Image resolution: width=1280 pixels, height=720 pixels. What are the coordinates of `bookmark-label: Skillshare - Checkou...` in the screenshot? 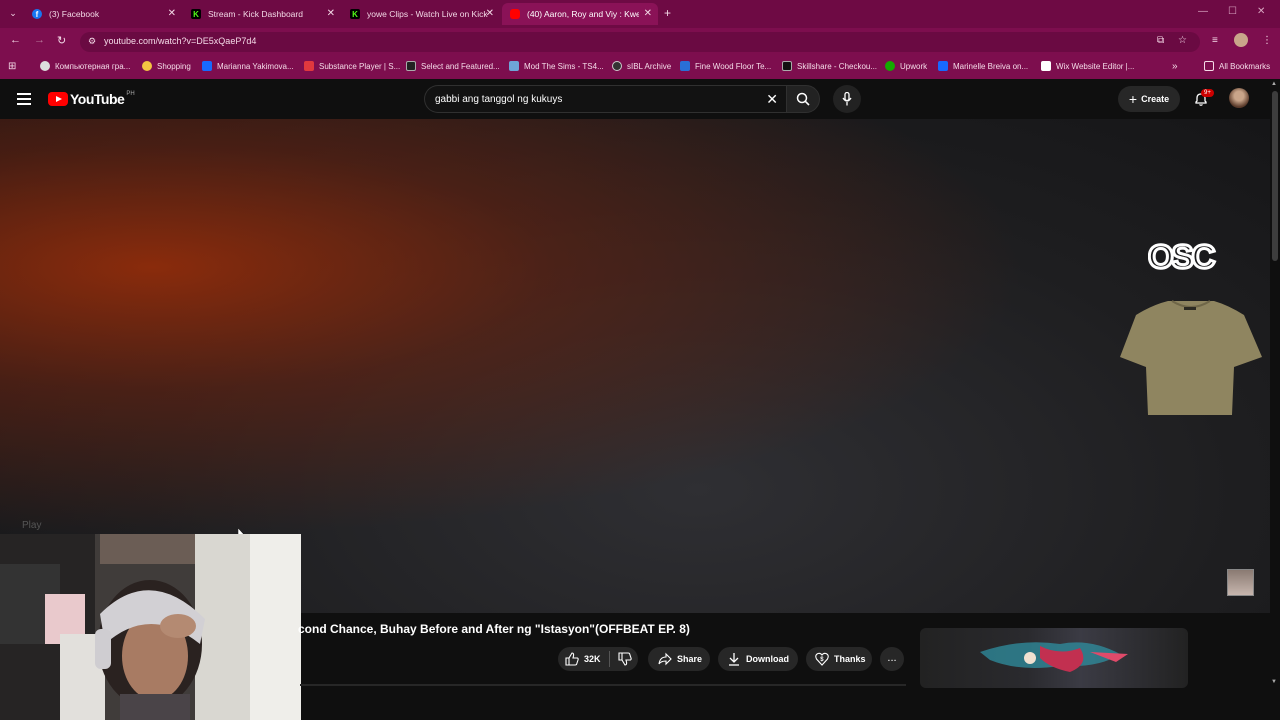 It's located at (837, 66).